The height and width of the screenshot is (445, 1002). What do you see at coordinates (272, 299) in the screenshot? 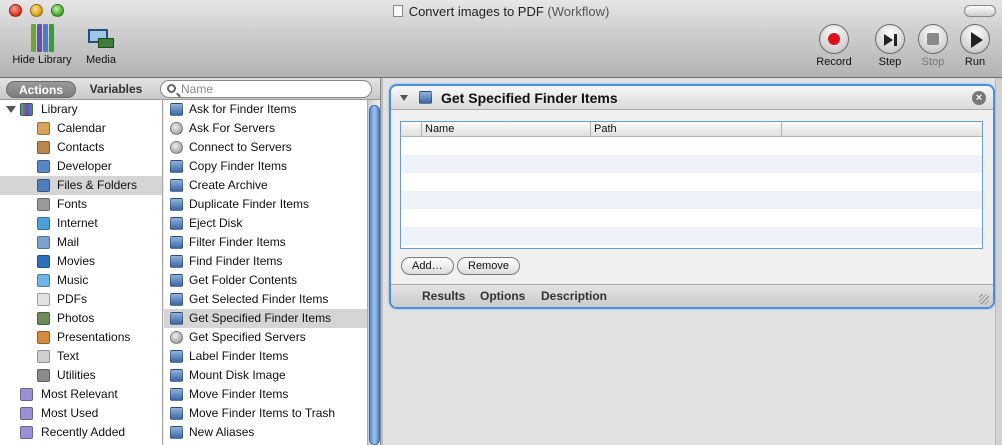
I see `action-item: Get Selected Finder Items` at bounding box center [272, 299].